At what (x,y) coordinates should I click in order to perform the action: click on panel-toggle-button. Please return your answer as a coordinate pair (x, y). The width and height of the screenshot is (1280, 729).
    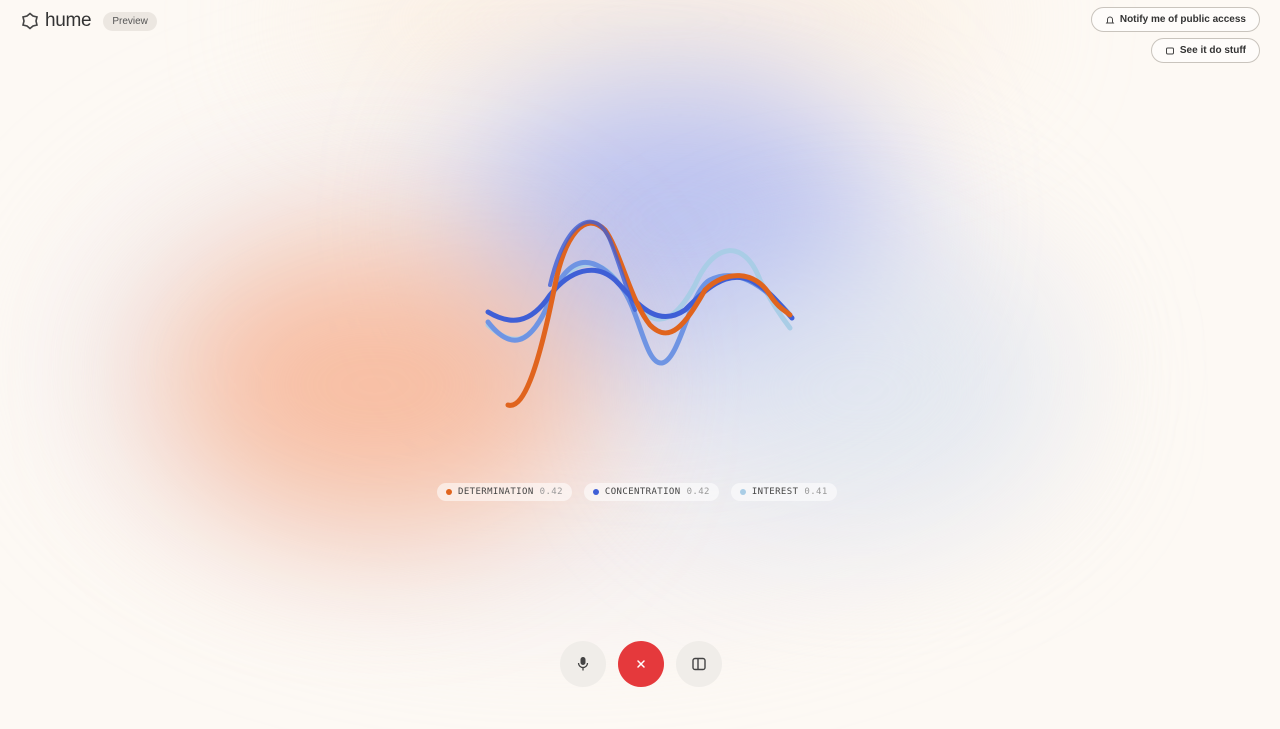
    Looking at the image, I should click on (699, 664).